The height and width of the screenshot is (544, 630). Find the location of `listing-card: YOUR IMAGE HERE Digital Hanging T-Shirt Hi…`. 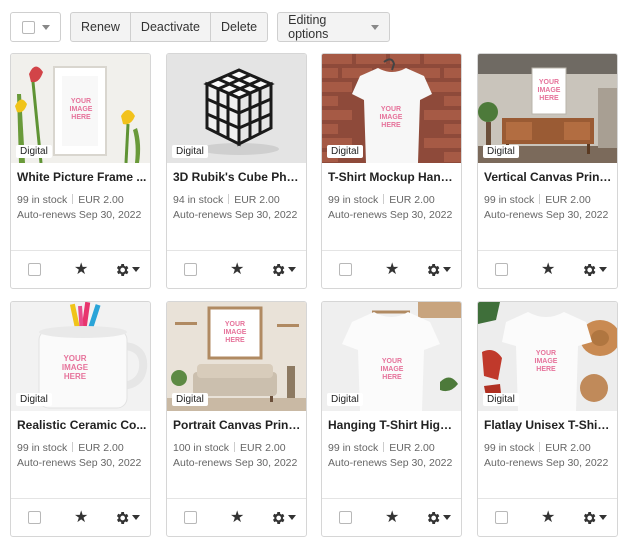

listing-card: YOUR IMAGE HERE Digital Hanging T-Shirt Hi… is located at coordinates (391, 419).